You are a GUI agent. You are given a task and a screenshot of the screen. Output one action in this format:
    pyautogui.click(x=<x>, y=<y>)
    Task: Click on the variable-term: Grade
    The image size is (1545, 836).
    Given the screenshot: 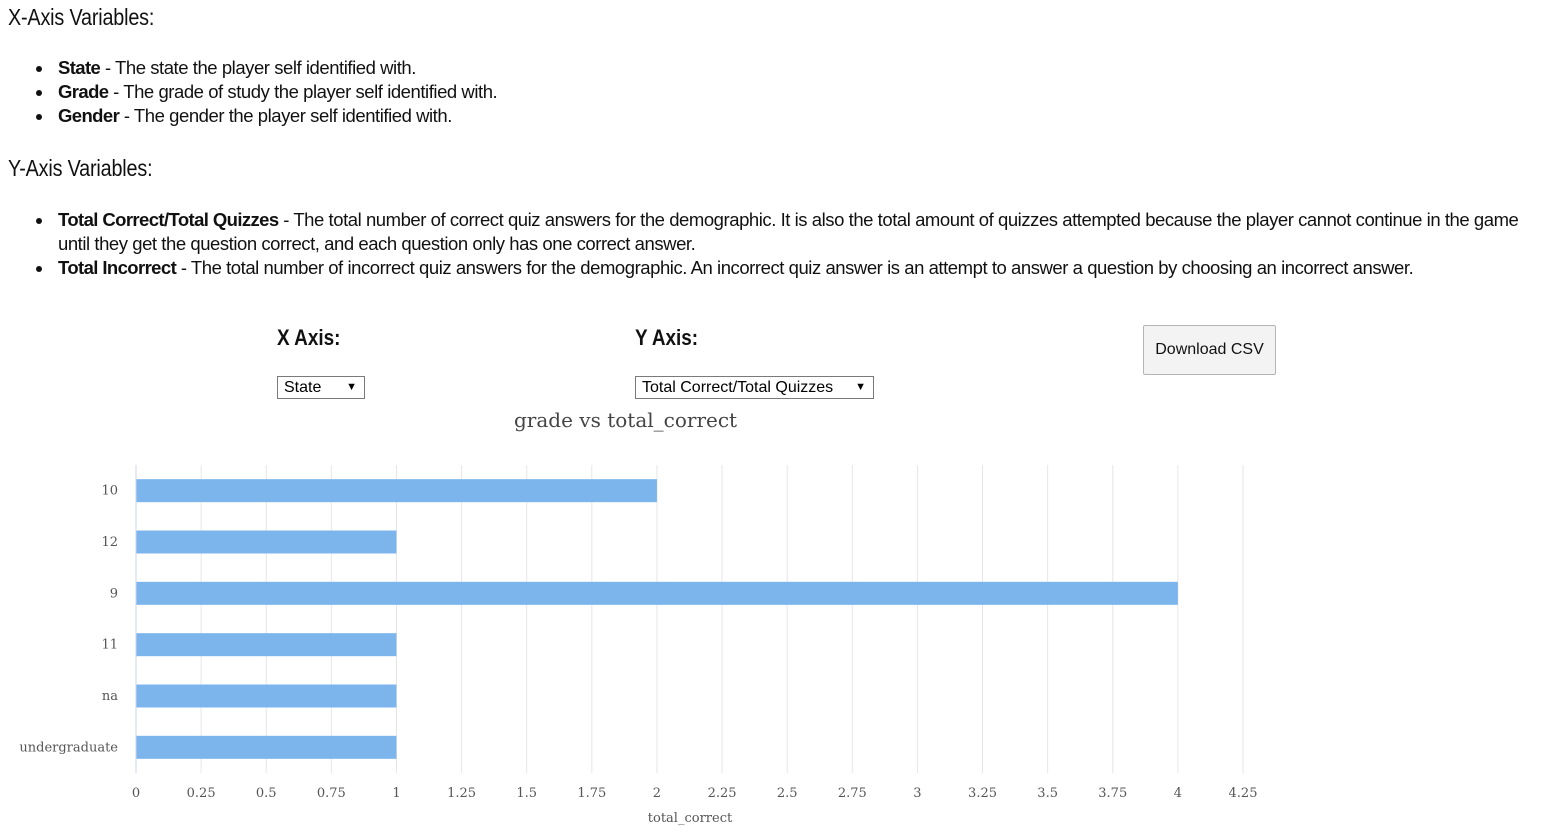 What is the action you would take?
    pyautogui.click(x=83, y=91)
    